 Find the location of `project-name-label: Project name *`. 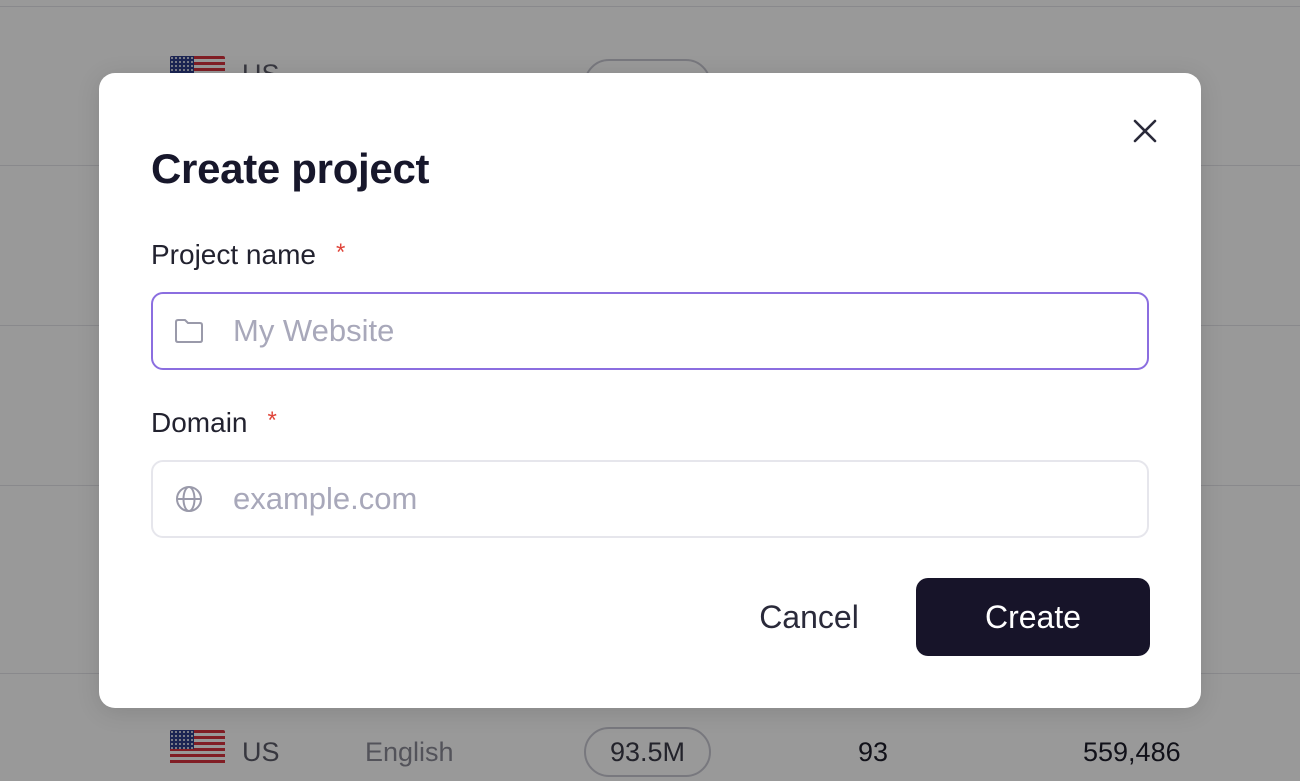

project-name-label: Project name * is located at coordinates (248, 255).